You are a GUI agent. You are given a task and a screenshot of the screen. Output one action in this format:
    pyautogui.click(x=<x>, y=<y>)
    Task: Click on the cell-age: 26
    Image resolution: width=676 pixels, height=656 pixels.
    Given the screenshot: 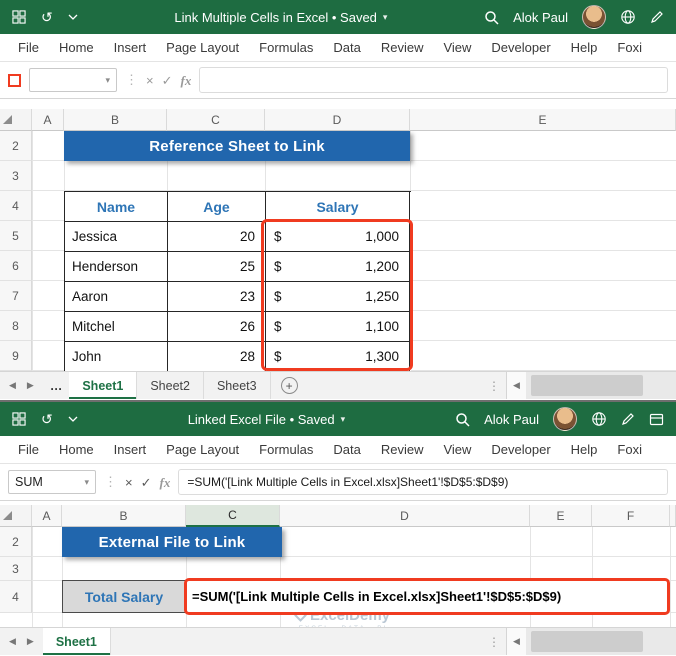 What is the action you would take?
    pyautogui.click(x=217, y=327)
    